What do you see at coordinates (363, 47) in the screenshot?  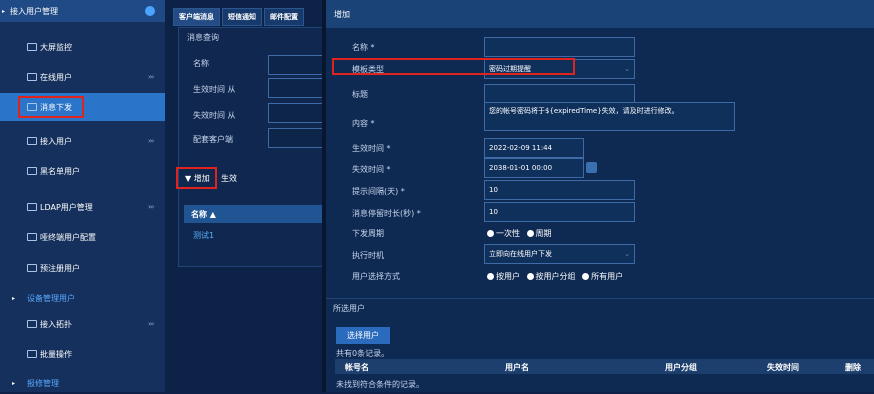 I see `label-name: 名称 *` at bounding box center [363, 47].